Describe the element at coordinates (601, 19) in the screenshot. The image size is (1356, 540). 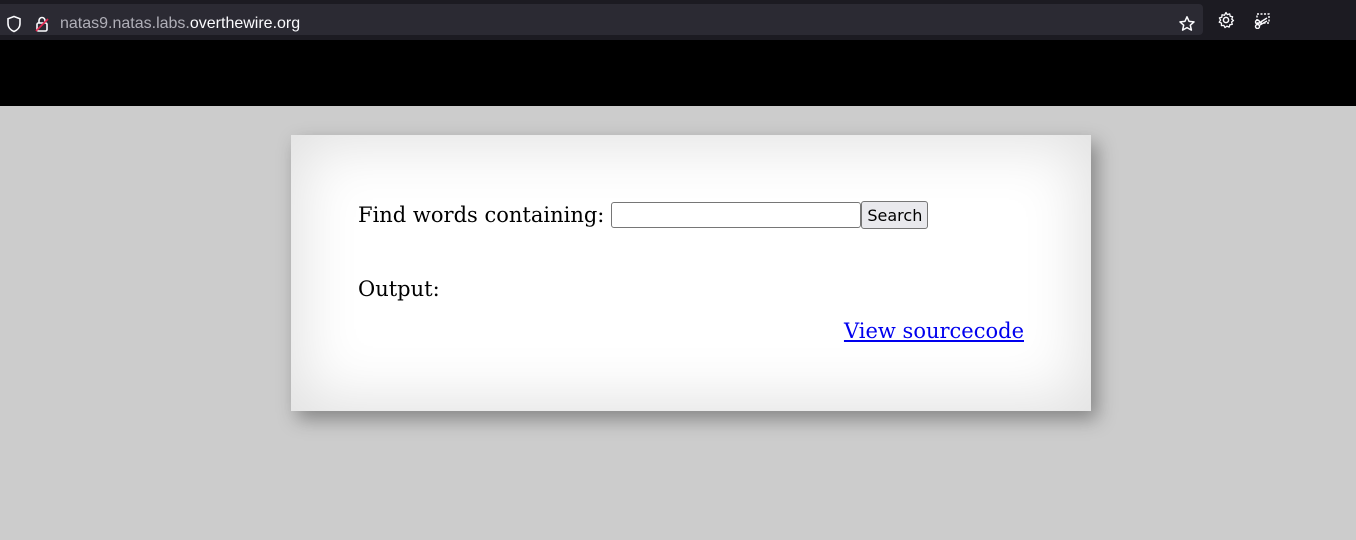
I see `url-bar: natas9.natas.labs.overthewire.org` at that location.